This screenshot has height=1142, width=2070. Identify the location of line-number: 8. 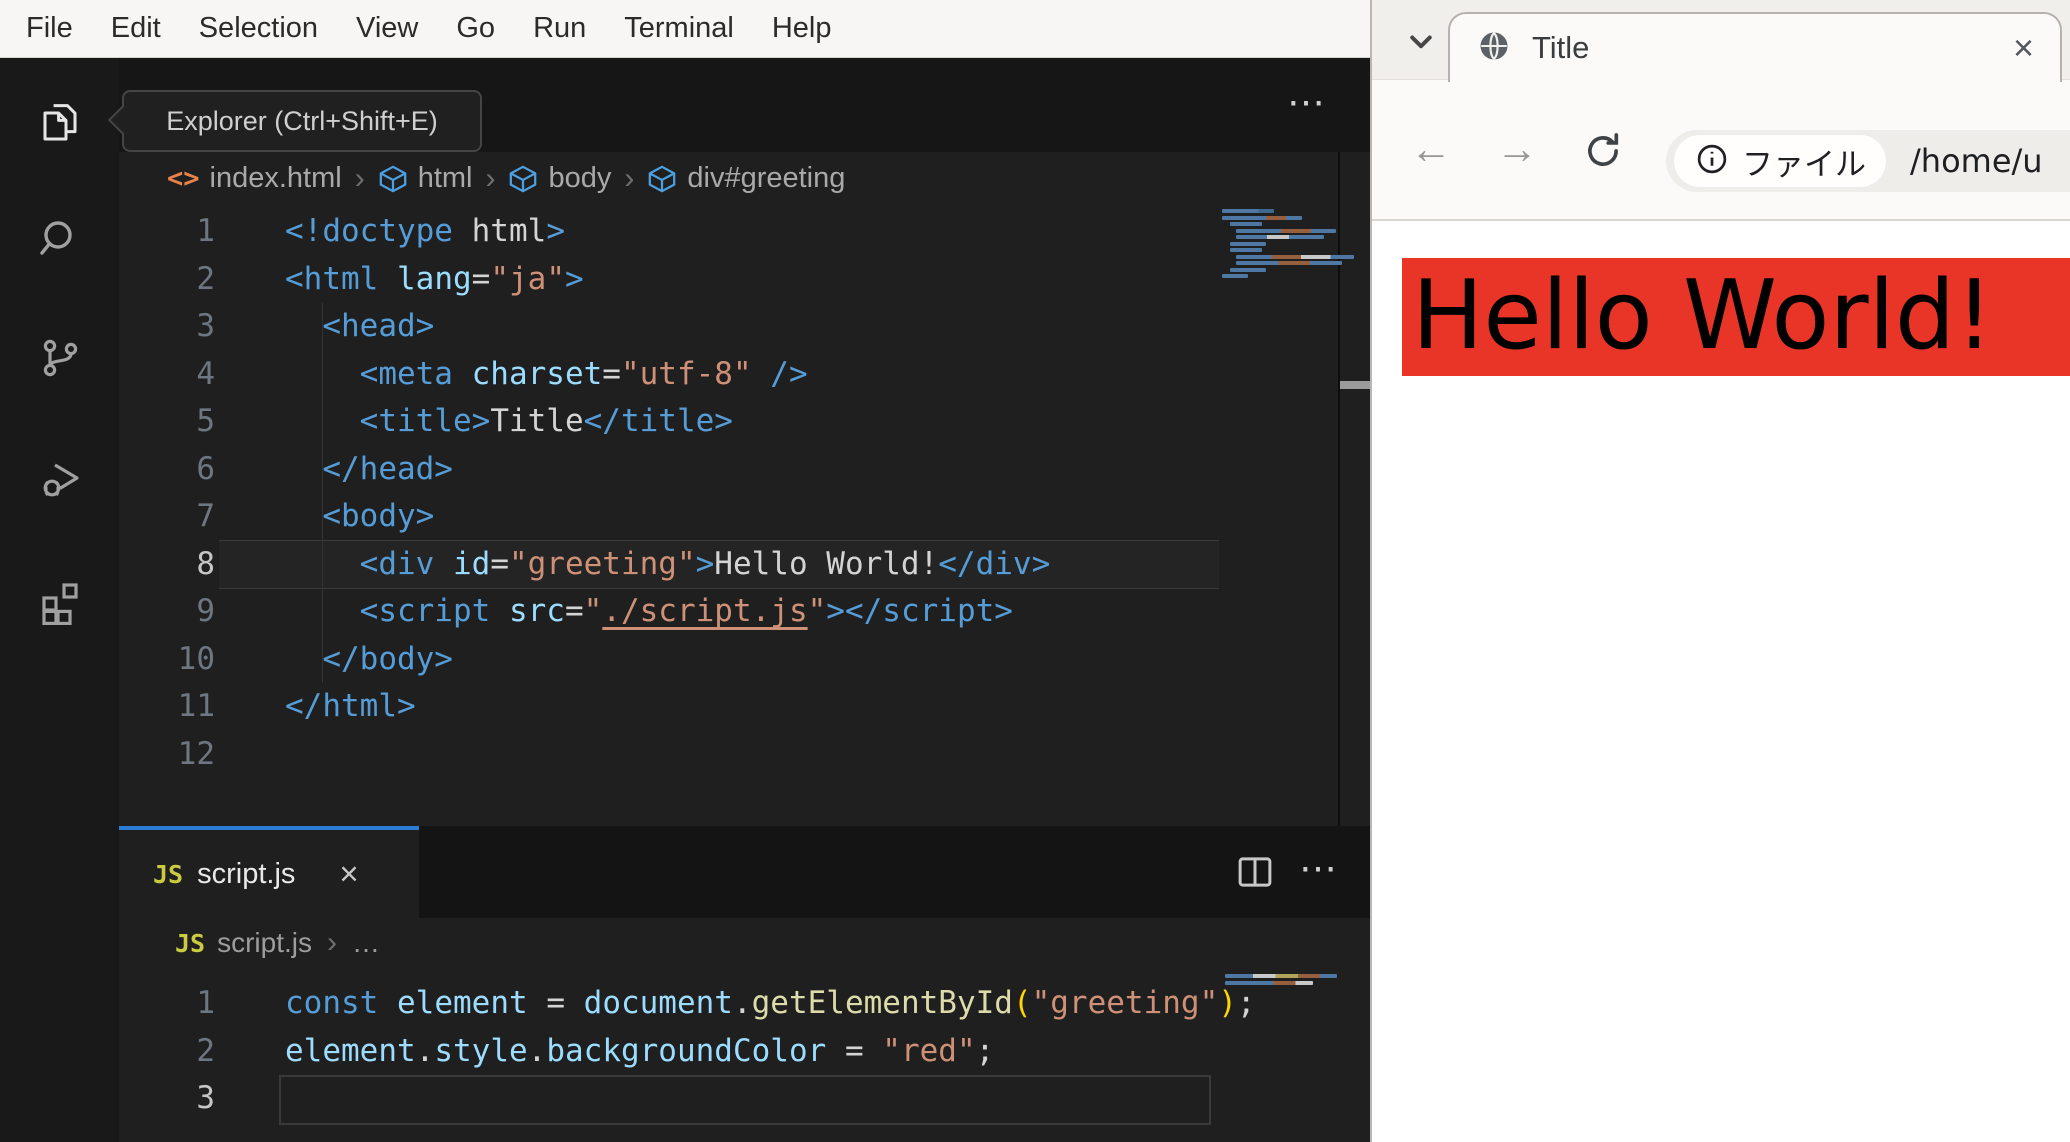
(205, 563).